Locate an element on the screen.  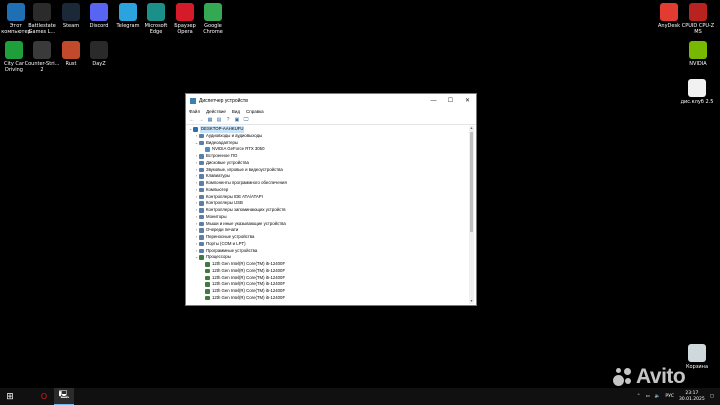
desktop-shortcut: CPUID CPU-Z MS is located at coordinates (698, 19).